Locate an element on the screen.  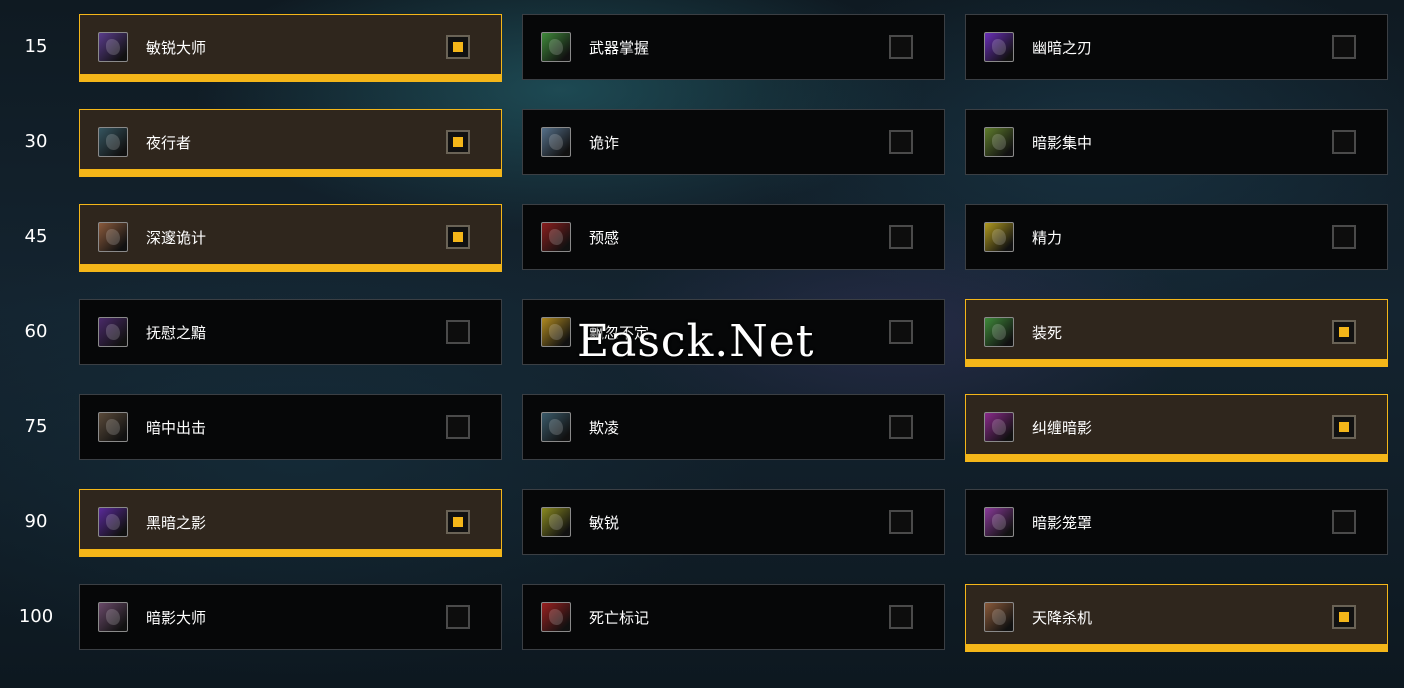
talent-name: 抚慰之黯 is located at coordinates (176, 333).